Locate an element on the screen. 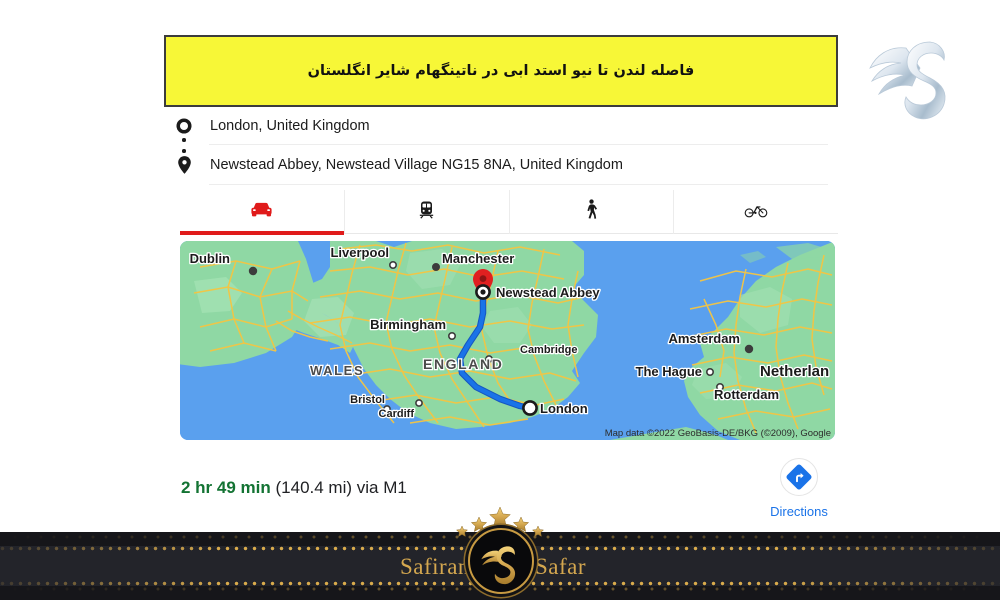  tab-transit is located at coordinates (427, 212).